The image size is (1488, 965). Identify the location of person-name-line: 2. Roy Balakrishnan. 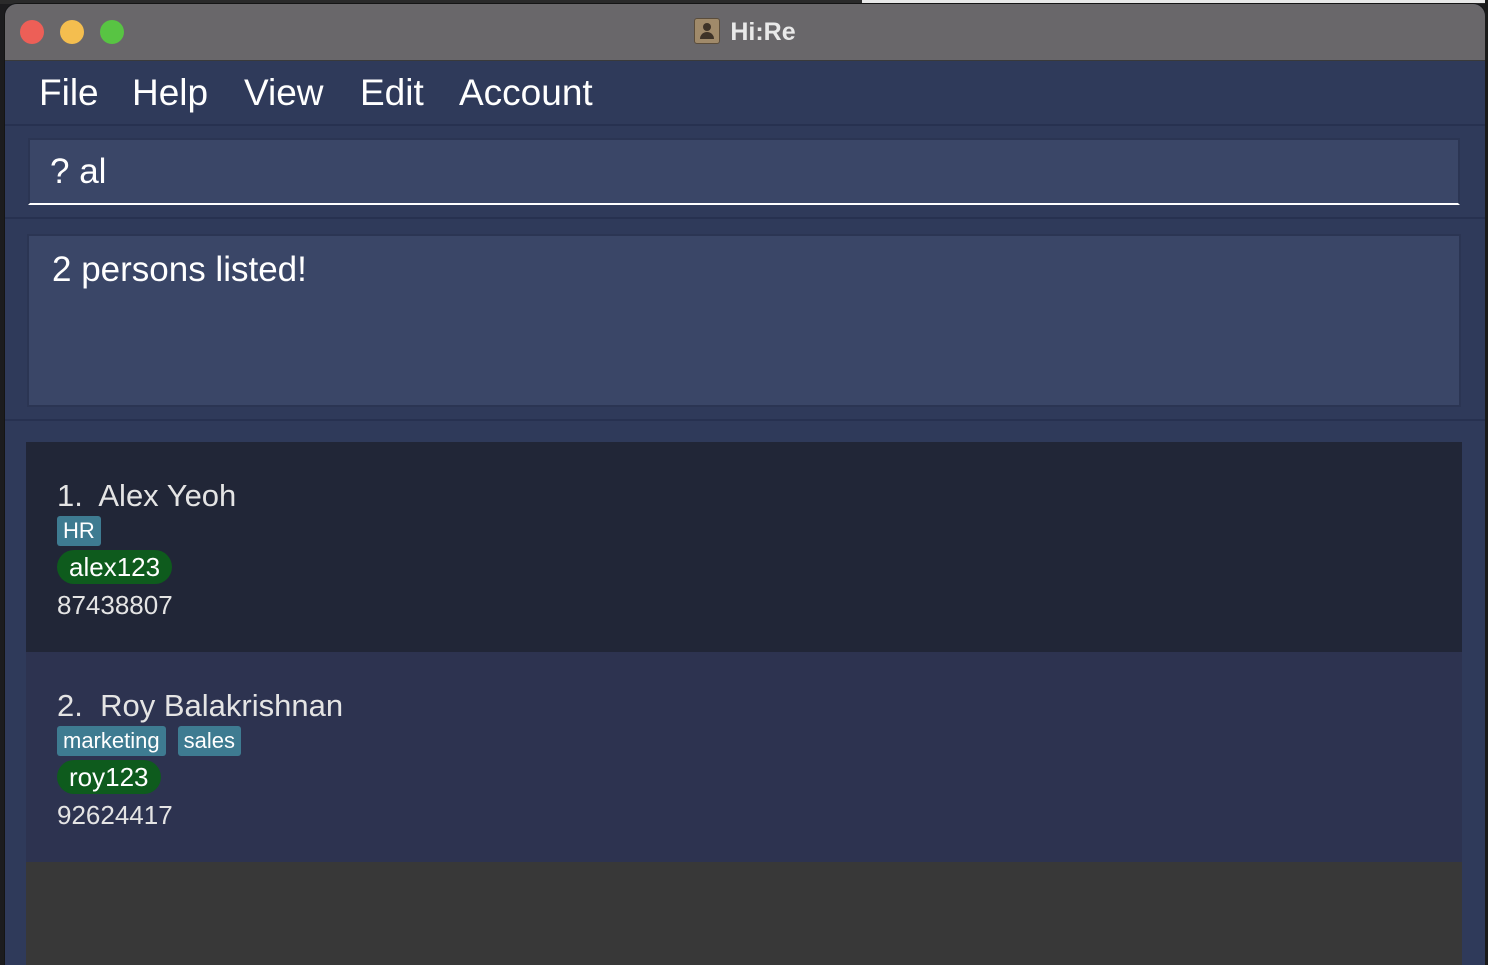
(200, 706).